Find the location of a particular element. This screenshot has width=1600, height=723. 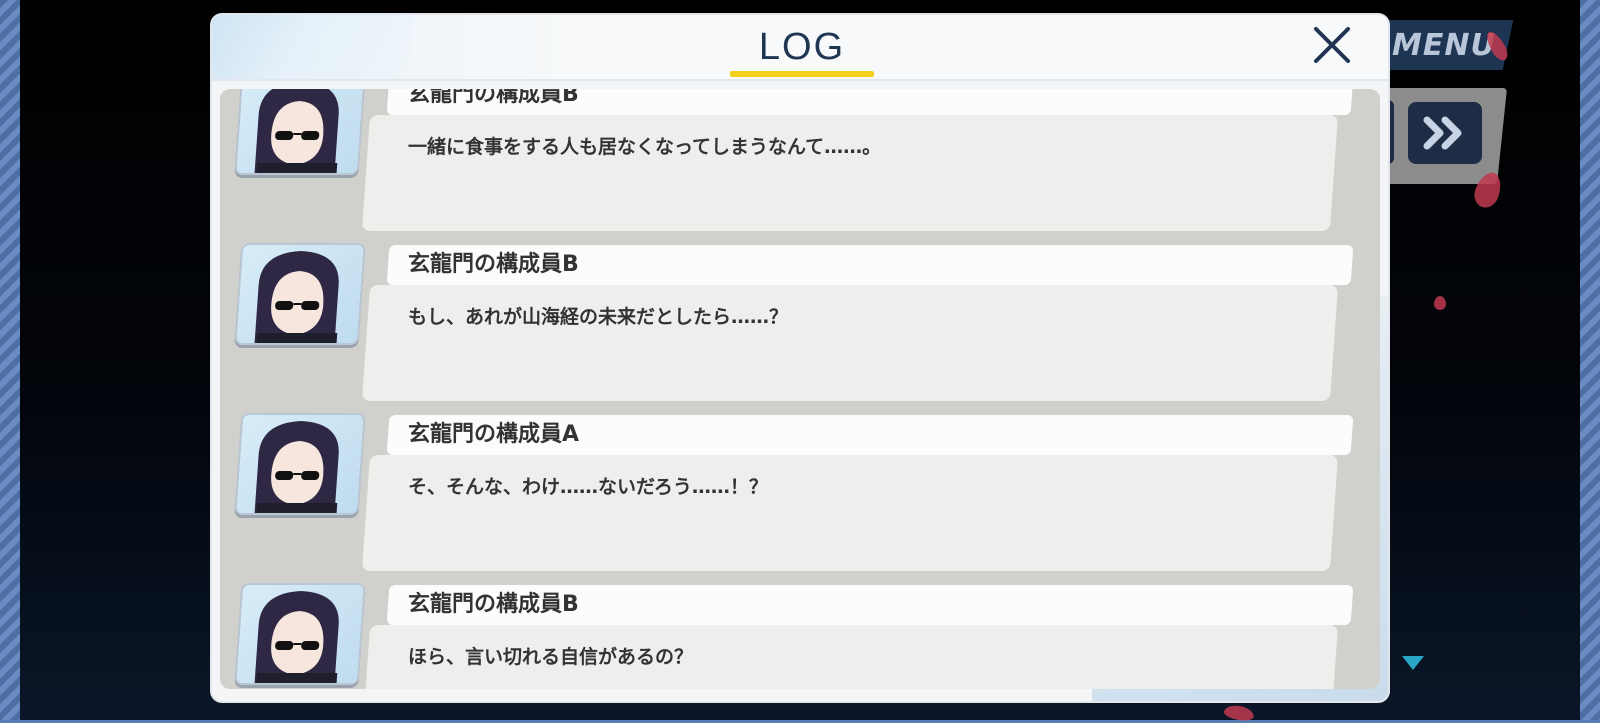

title-underline is located at coordinates (802, 74).